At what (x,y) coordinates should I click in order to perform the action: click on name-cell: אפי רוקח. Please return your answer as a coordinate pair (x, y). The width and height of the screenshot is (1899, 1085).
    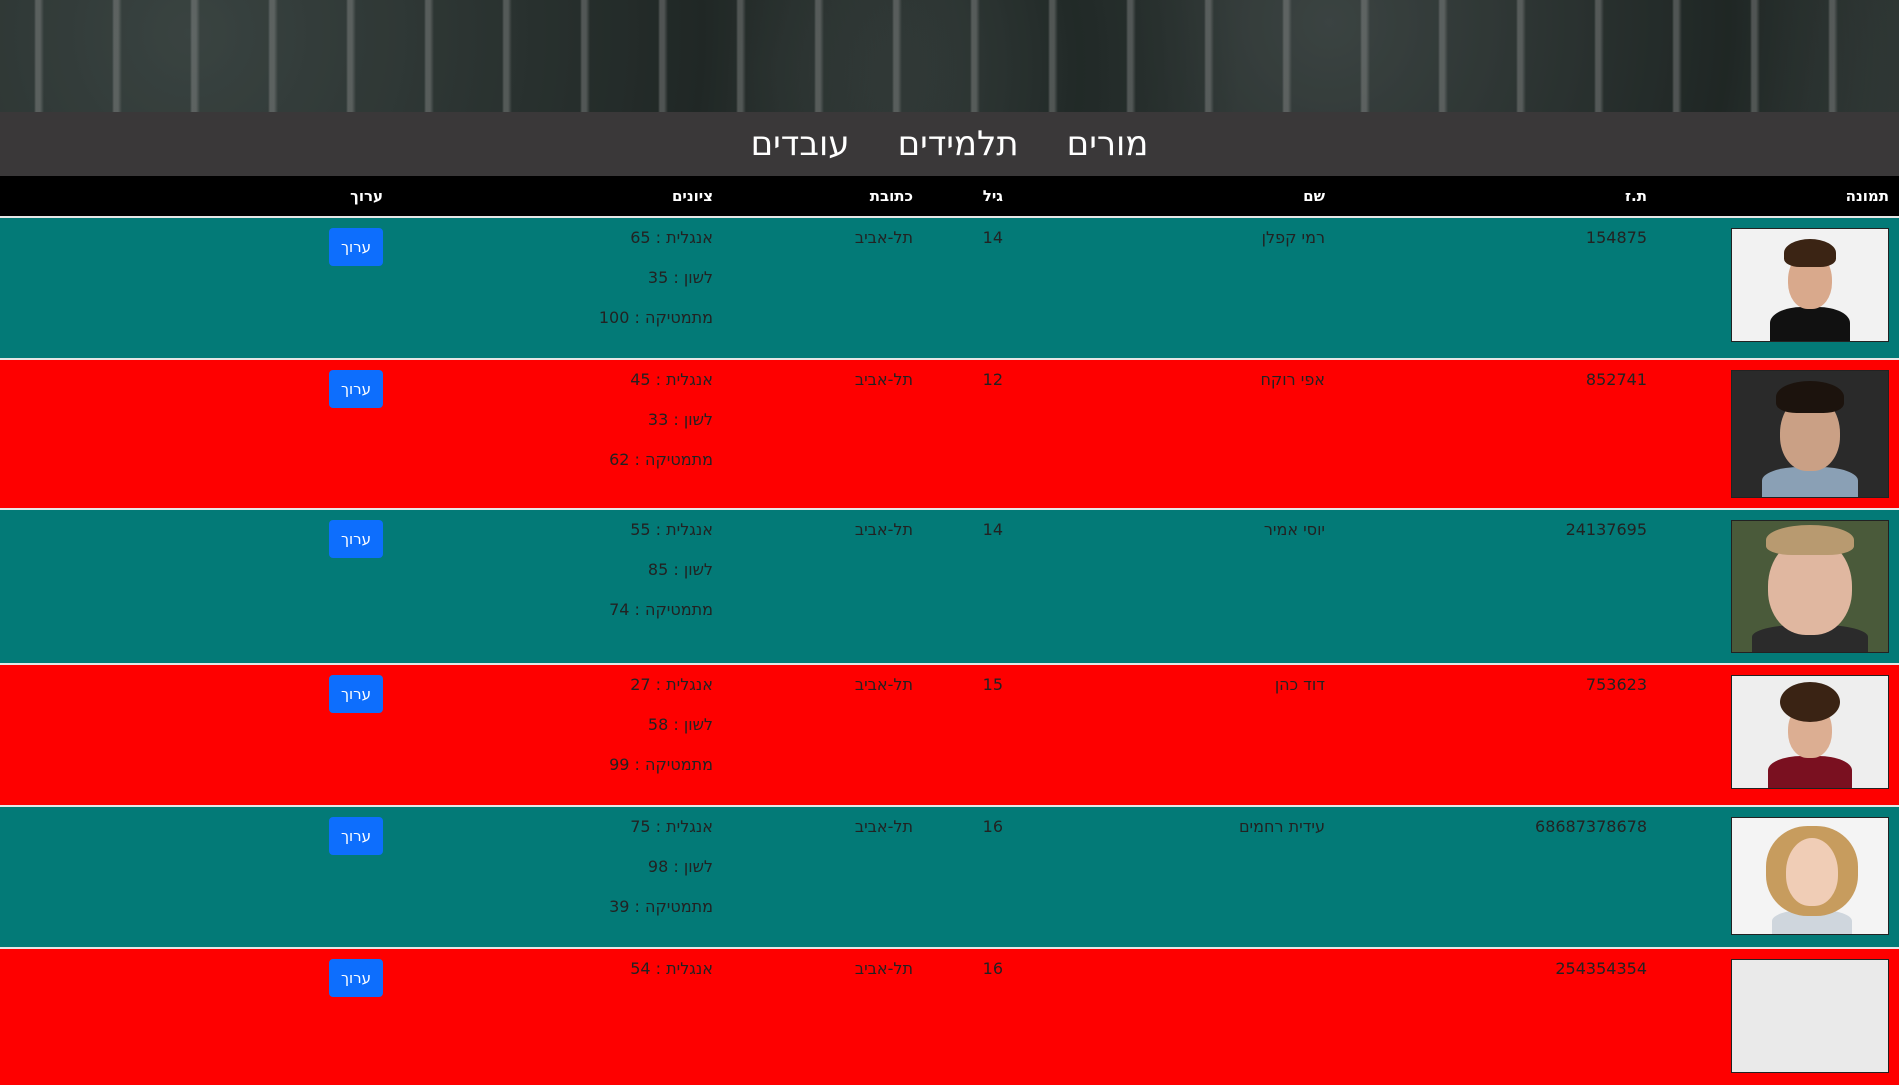
    Looking at the image, I should click on (1292, 379).